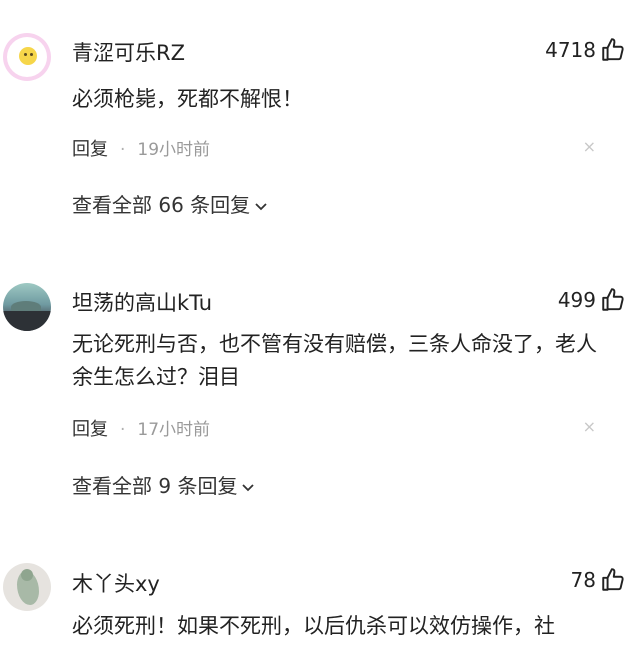 This screenshot has width=640, height=645. Describe the element at coordinates (128, 52) in the screenshot. I see `comment-username: 青涩可乐RZ` at that location.